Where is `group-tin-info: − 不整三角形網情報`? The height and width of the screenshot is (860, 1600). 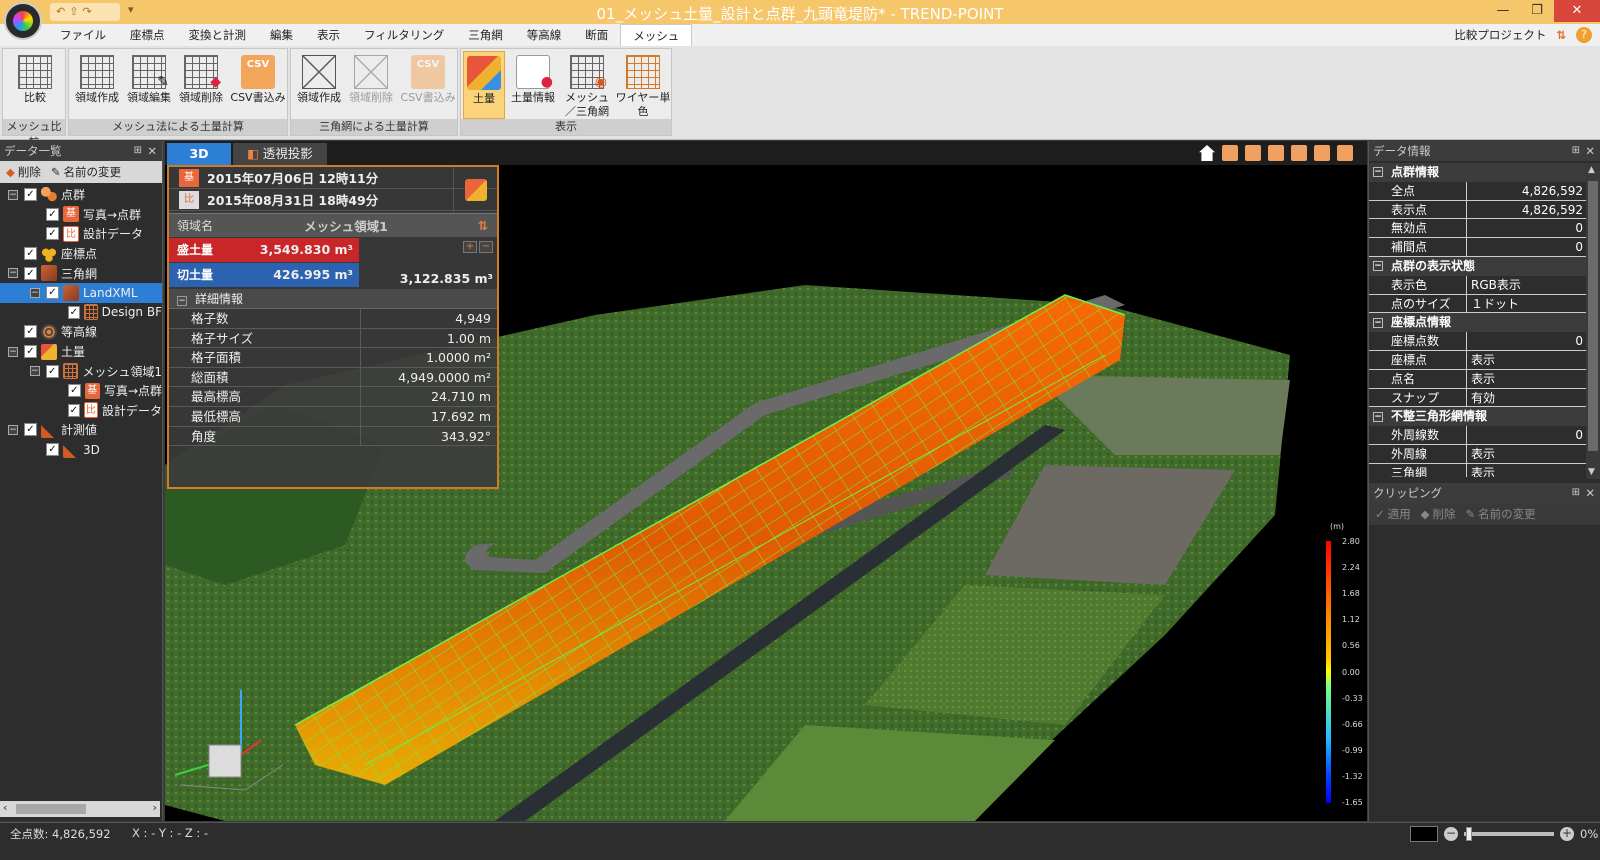 group-tin-info: − 不整三角形網情報 is located at coordinates (1478, 417).